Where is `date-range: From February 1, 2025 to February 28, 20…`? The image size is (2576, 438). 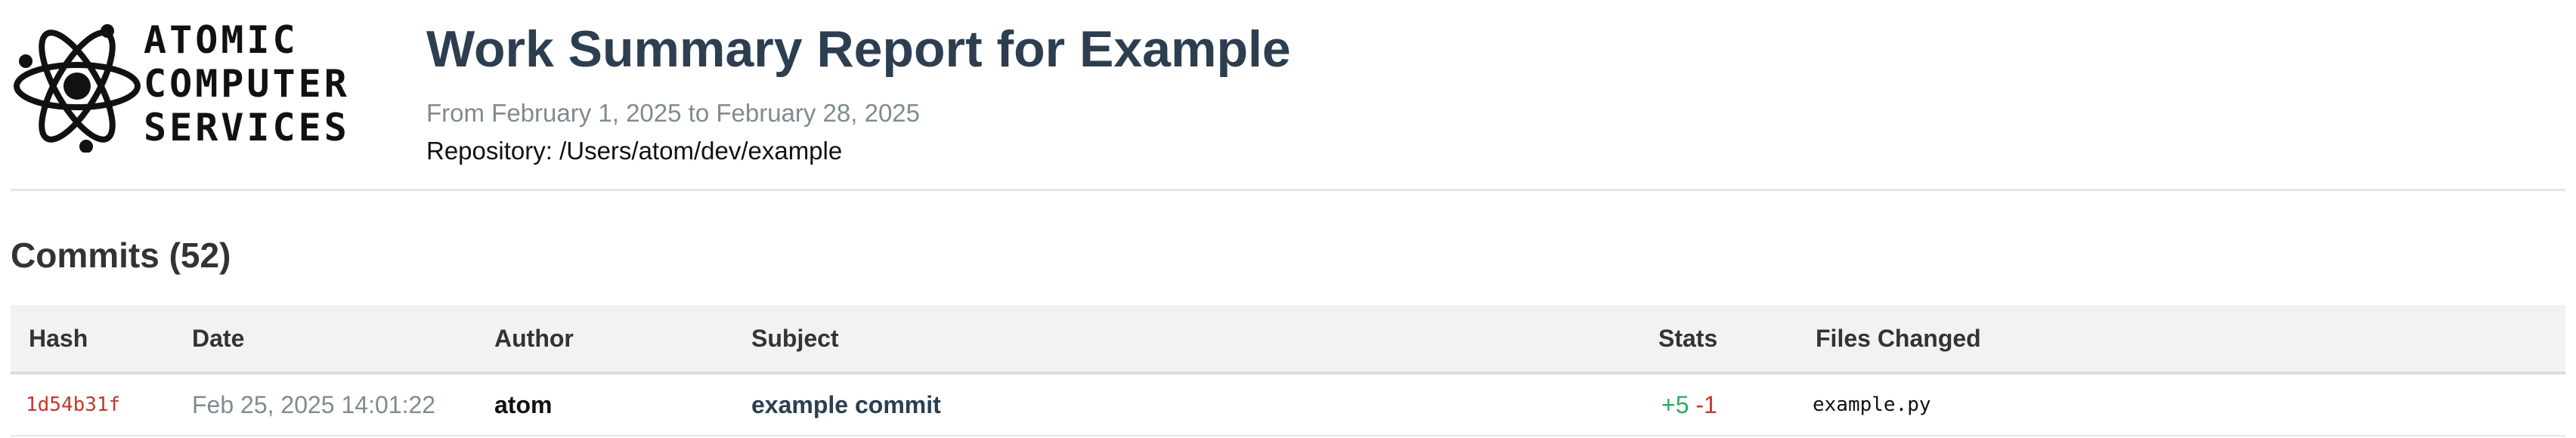
date-range: From February 1, 2025 to February 28, 20… is located at coordinates (673, 113).